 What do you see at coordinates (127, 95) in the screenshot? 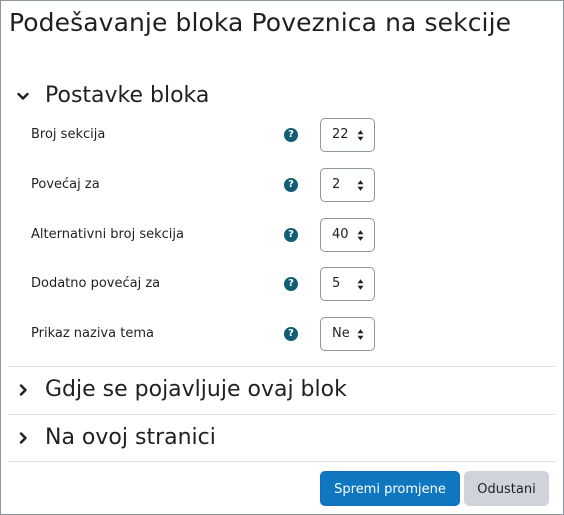
I see `section-title: Postavke bloka` at bounding box center [127, 95].